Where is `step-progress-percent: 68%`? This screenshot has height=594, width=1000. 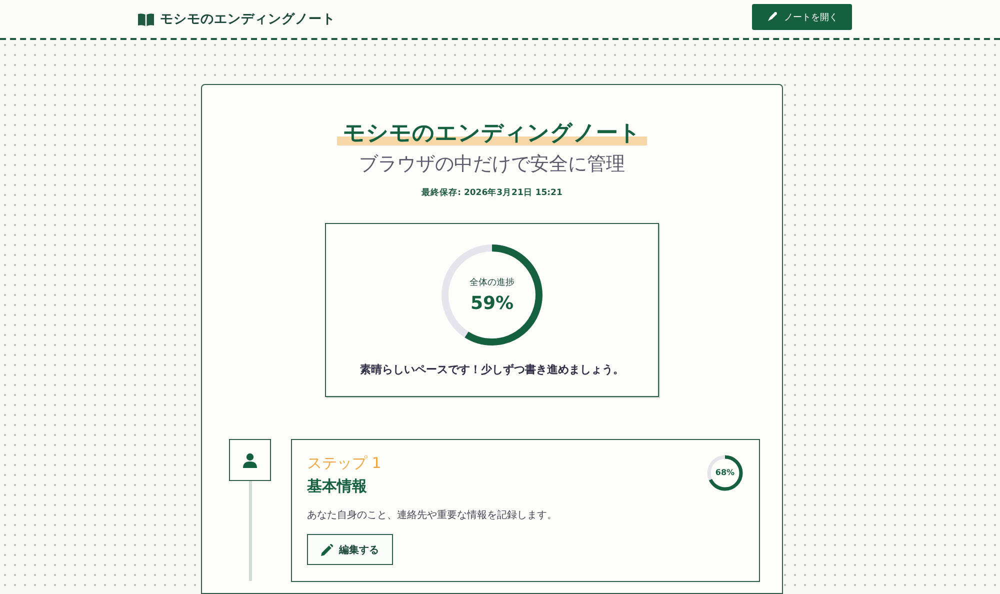
step-progress-percent: 68% is located at coordinates (725, 473).